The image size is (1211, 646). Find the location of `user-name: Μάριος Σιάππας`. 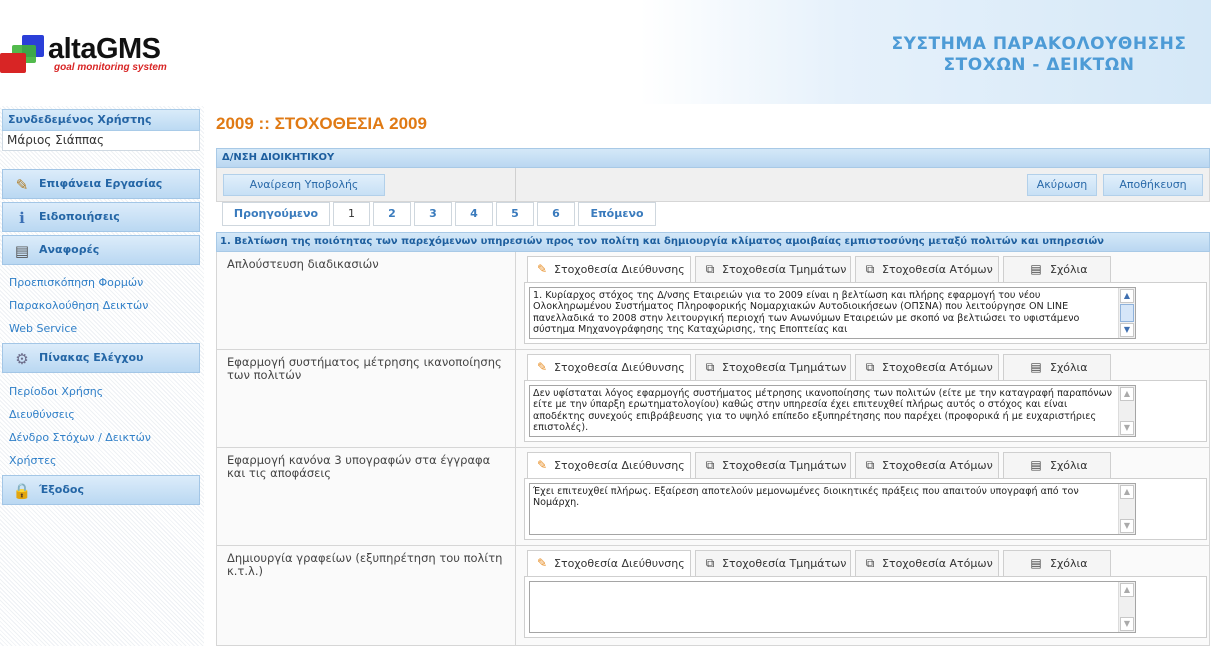

user-name: Μάριος Σιάππας is located at coordinates (101, 141).